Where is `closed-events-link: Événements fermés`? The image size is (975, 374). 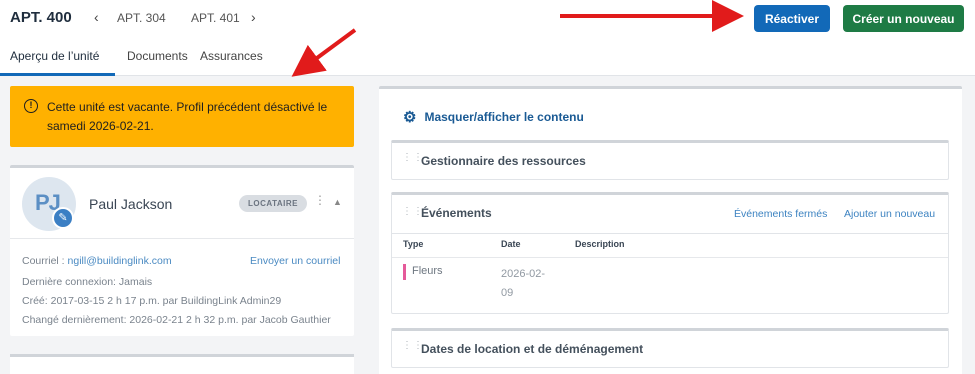 closed-events-link: Événements fermés is located at coordinates (780, 214).